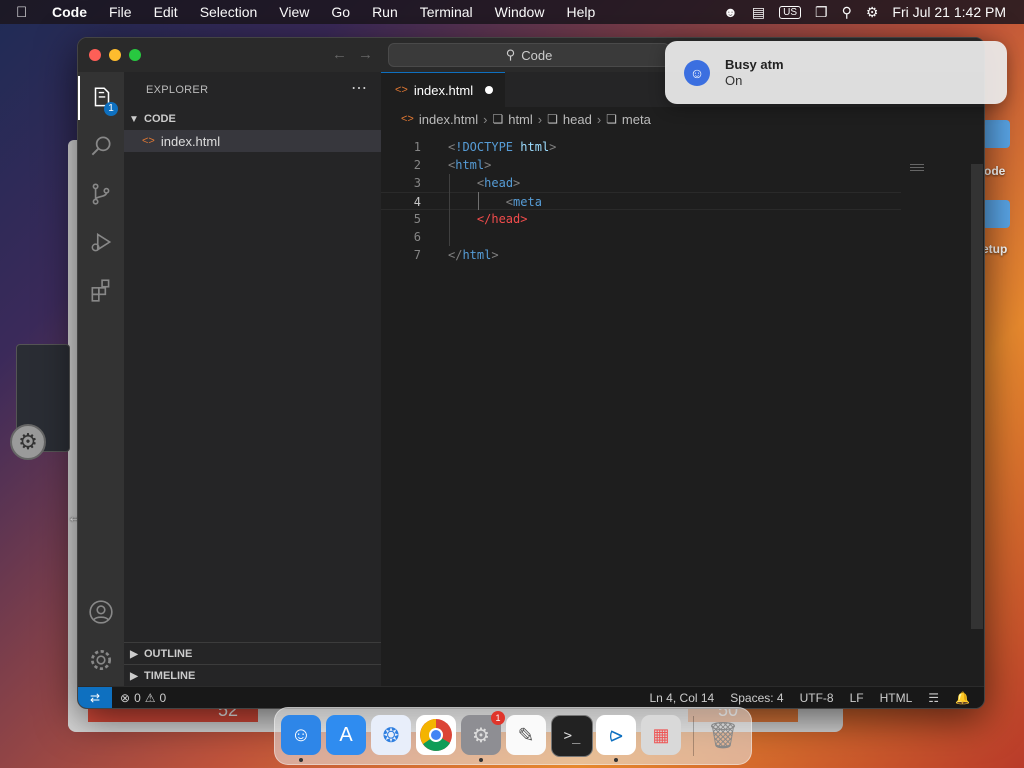 This screenshot has width=1024, height=768. I want to click on outline-label: OUTLINE, so click(168, 654).